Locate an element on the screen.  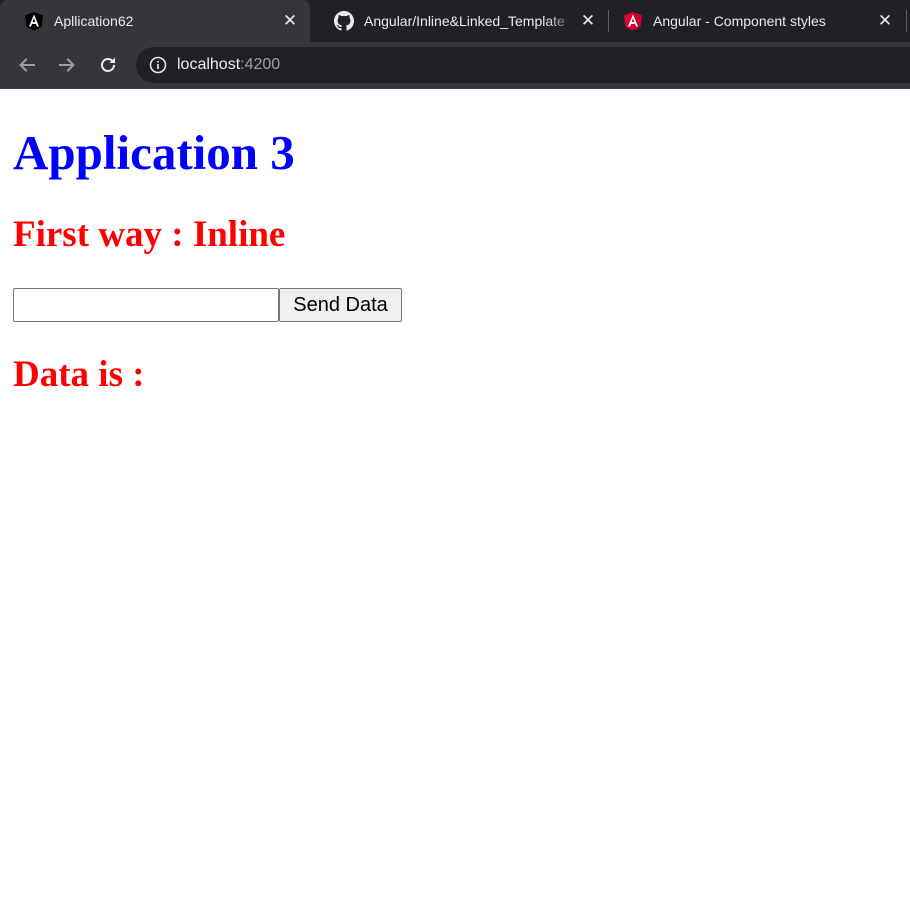
tab-title: Angular/Inline&Linked_Template is located at coordinates (464, 21).